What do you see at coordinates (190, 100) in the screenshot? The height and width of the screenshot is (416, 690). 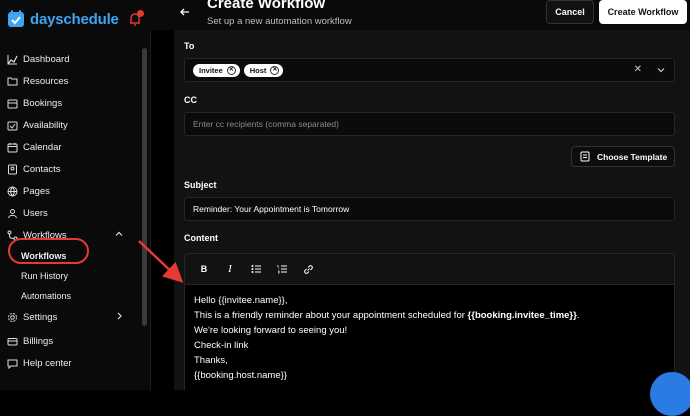 I see `cc-label: CC` at bounding box center [190, 100].